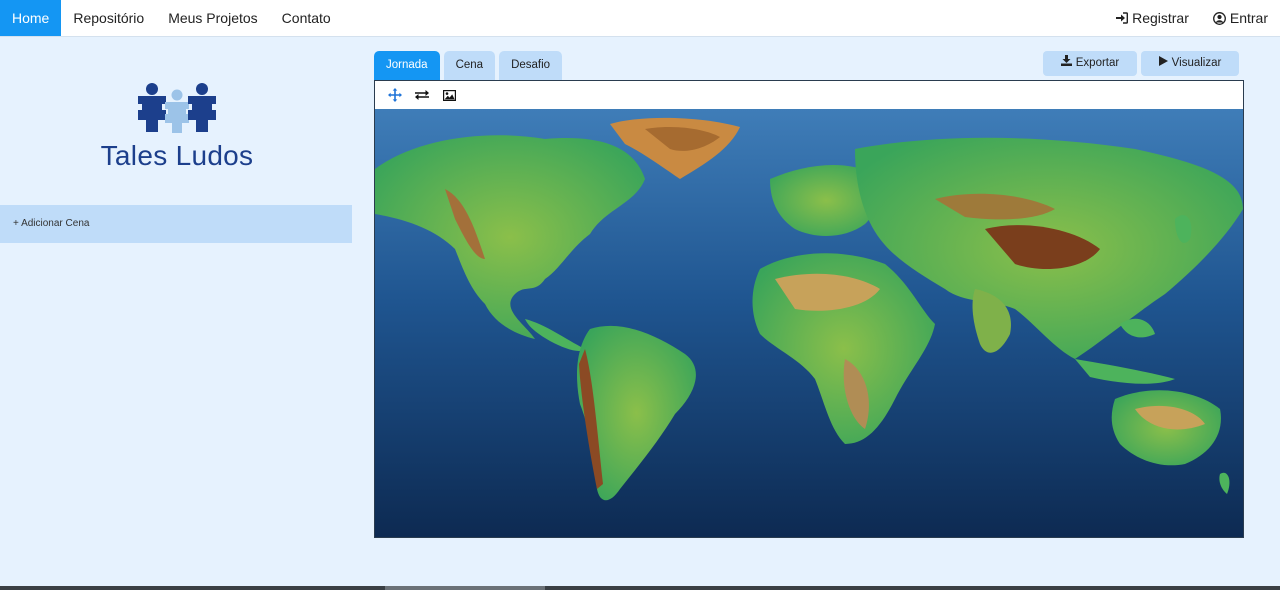  I want to click on tab-desafio: Desafio, so click(531, 65).